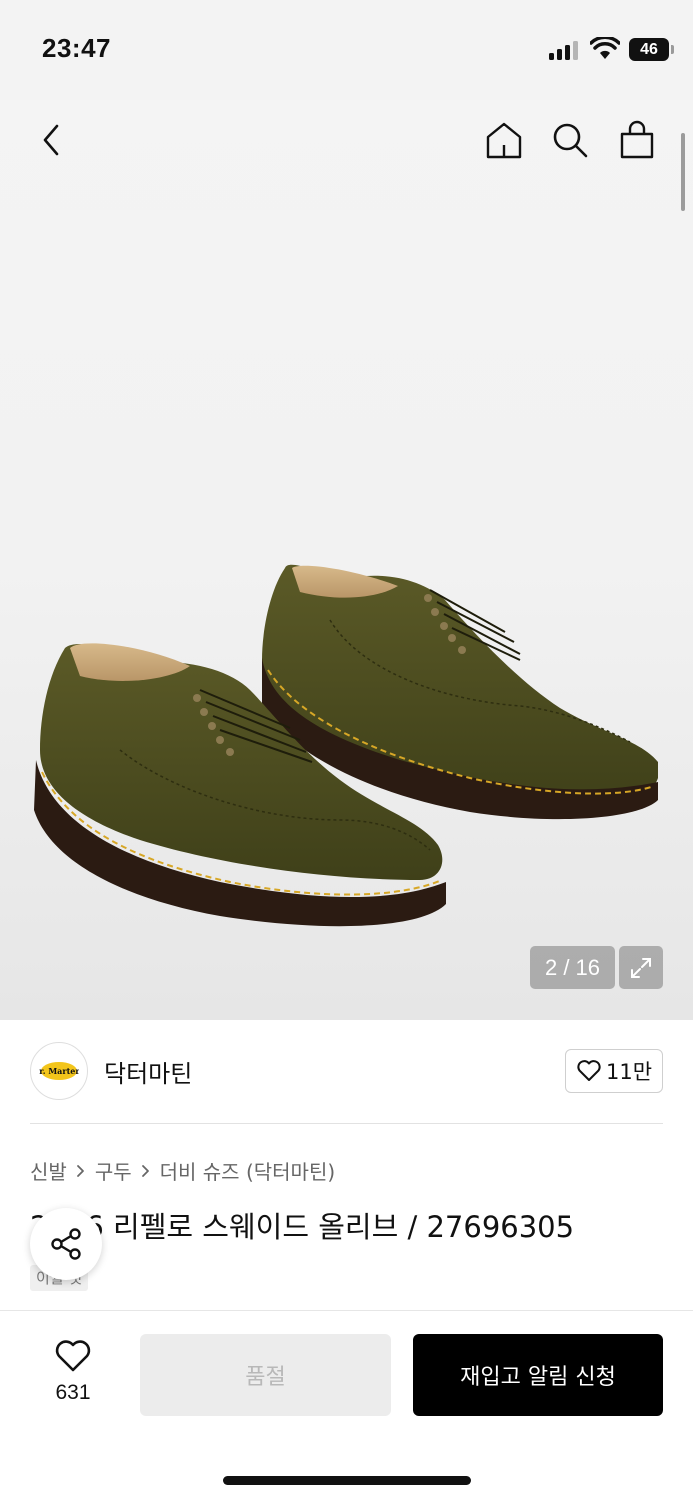 This screenshot has height=1500, width=693. What do you see at coordinates (302, 1227) in the screenshot?
I see `product-title: 2046 리펠로 스웨이드 올리브 / 27696305` at bounding box center [302, 1227].